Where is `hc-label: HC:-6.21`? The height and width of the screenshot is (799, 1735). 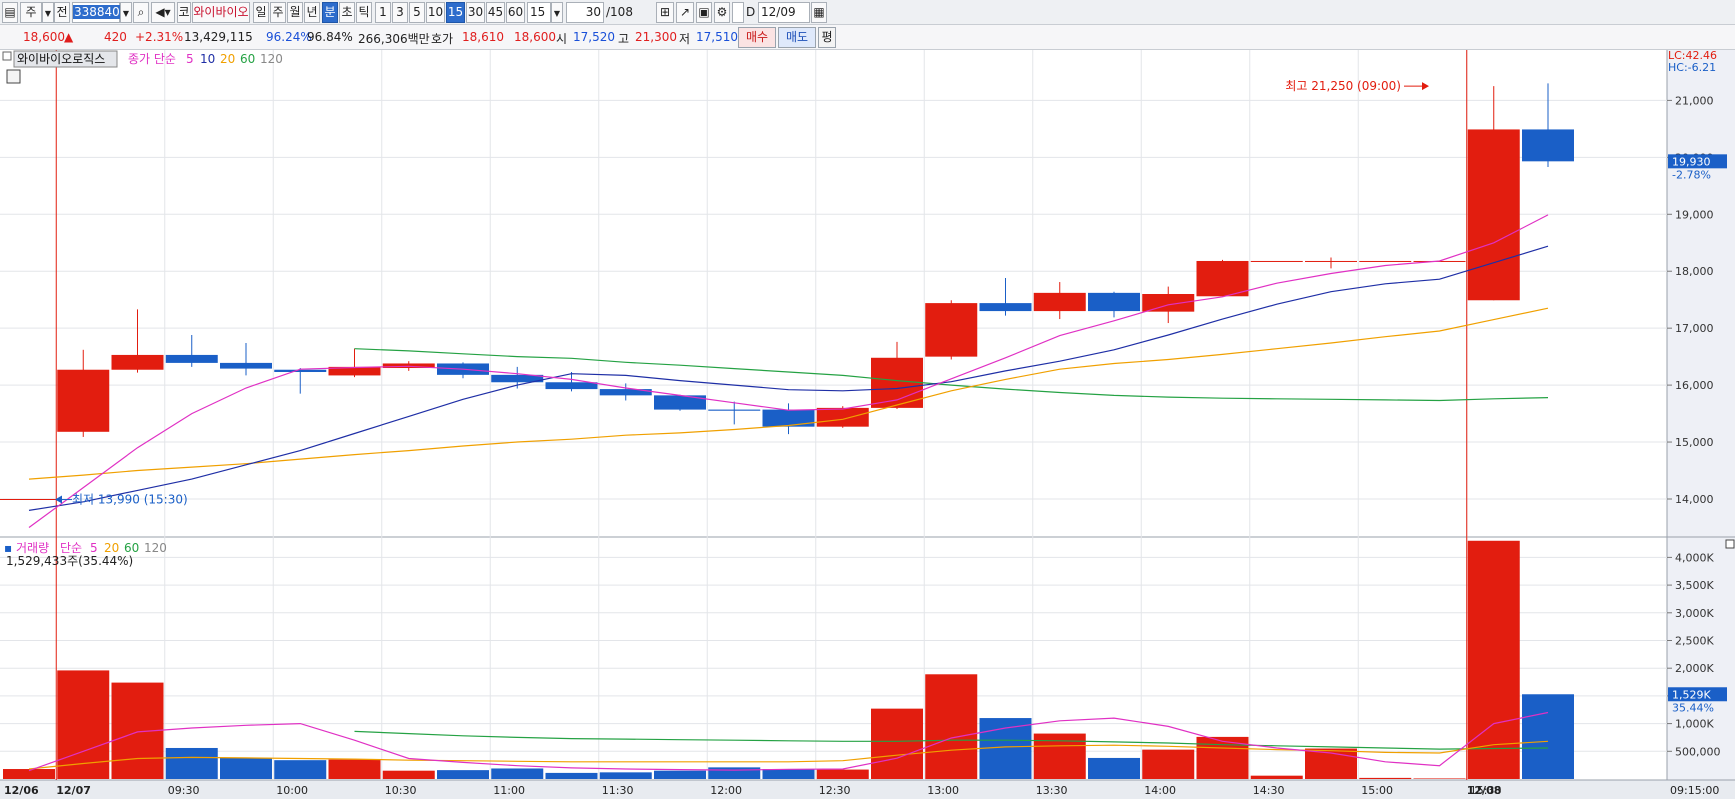 hc-label: HC:-6.21 is located at coordinates (1692, 67).